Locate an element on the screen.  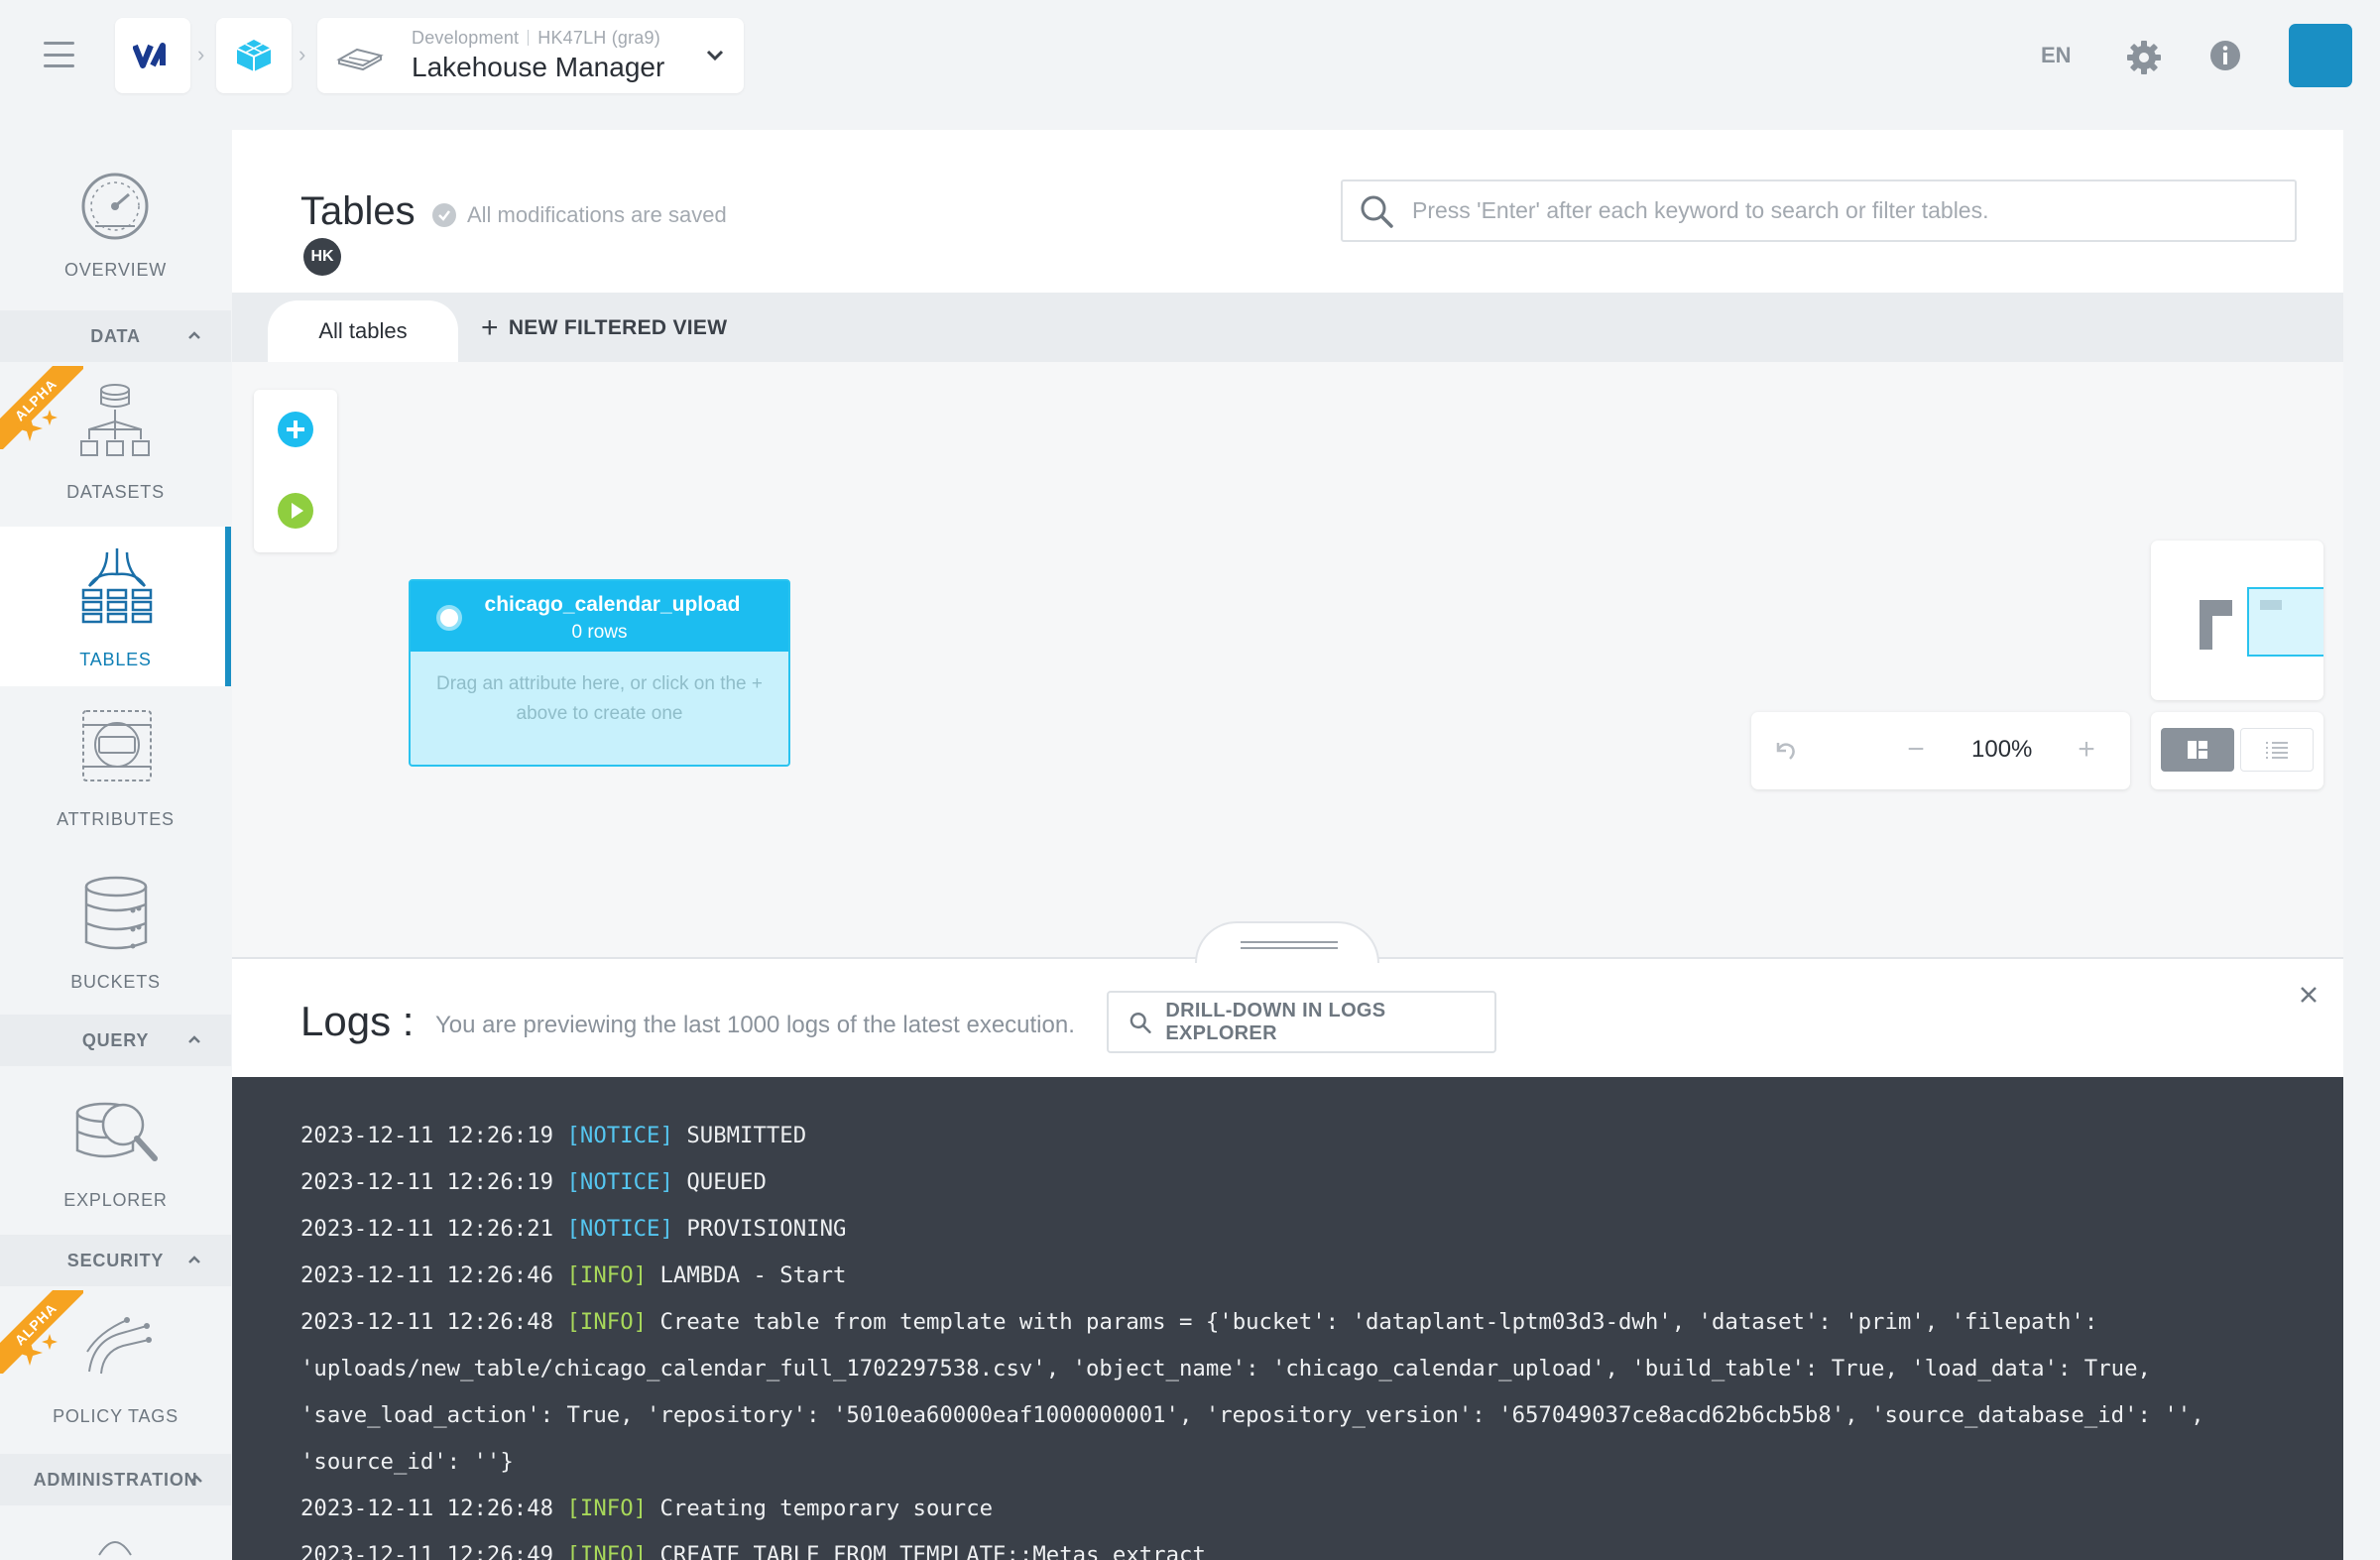
log-message: QUEUED is located at coordinates (726, 1182).